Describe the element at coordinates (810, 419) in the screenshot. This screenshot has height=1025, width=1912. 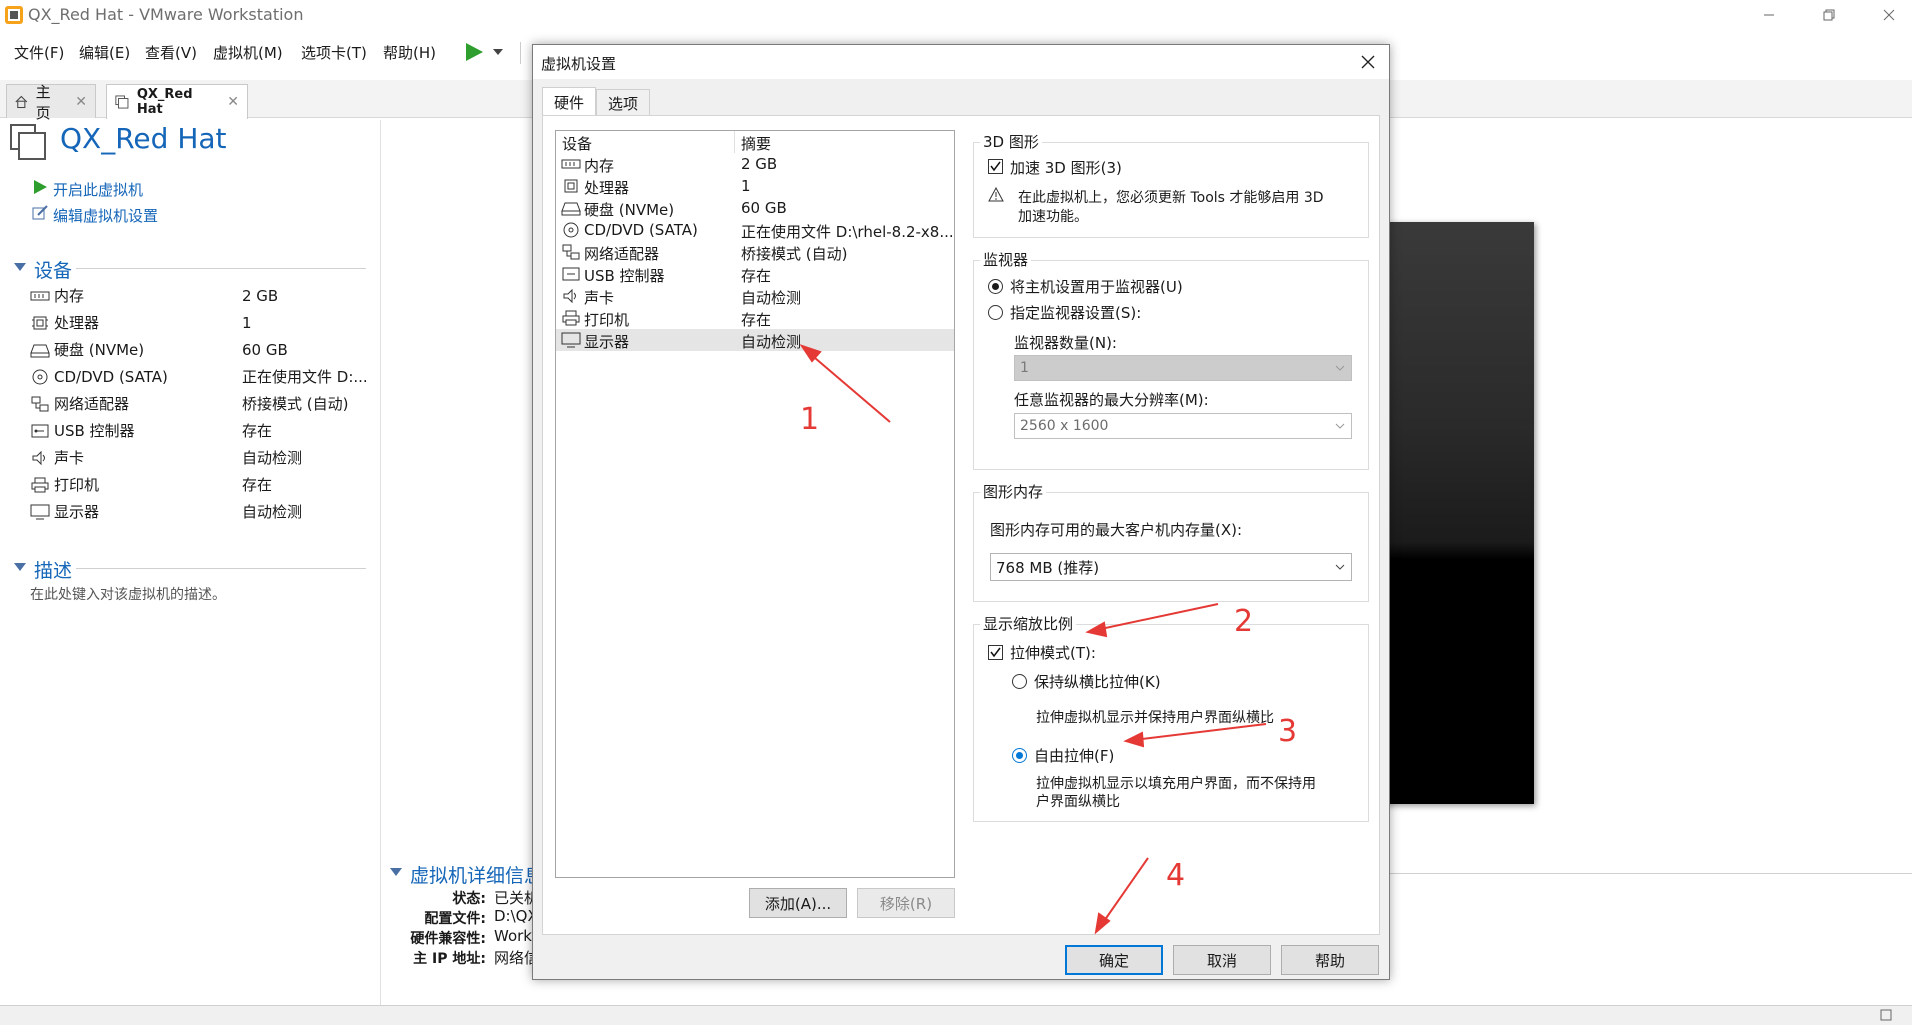
I see `annotation-number-1: 1` at that location.